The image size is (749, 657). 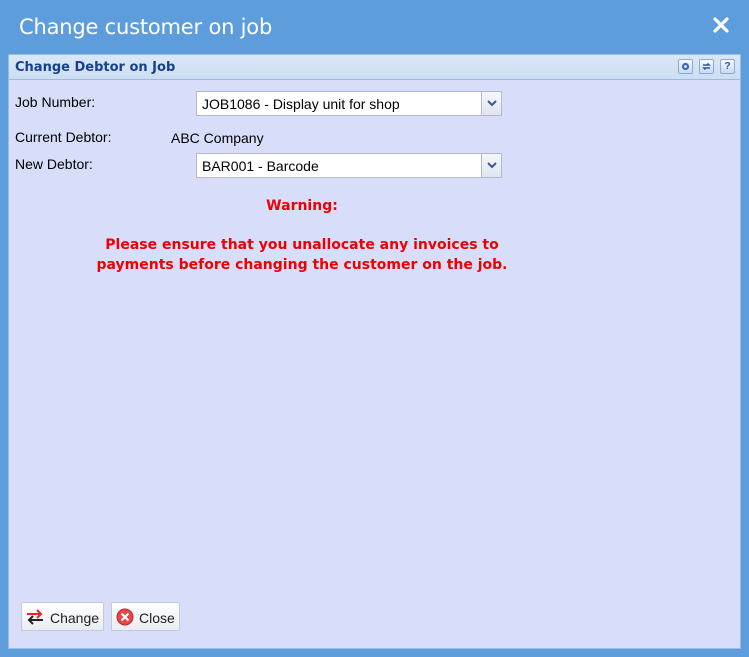 I want to click on window-titlebar: Change customer on job, so click(x=374, y=27).